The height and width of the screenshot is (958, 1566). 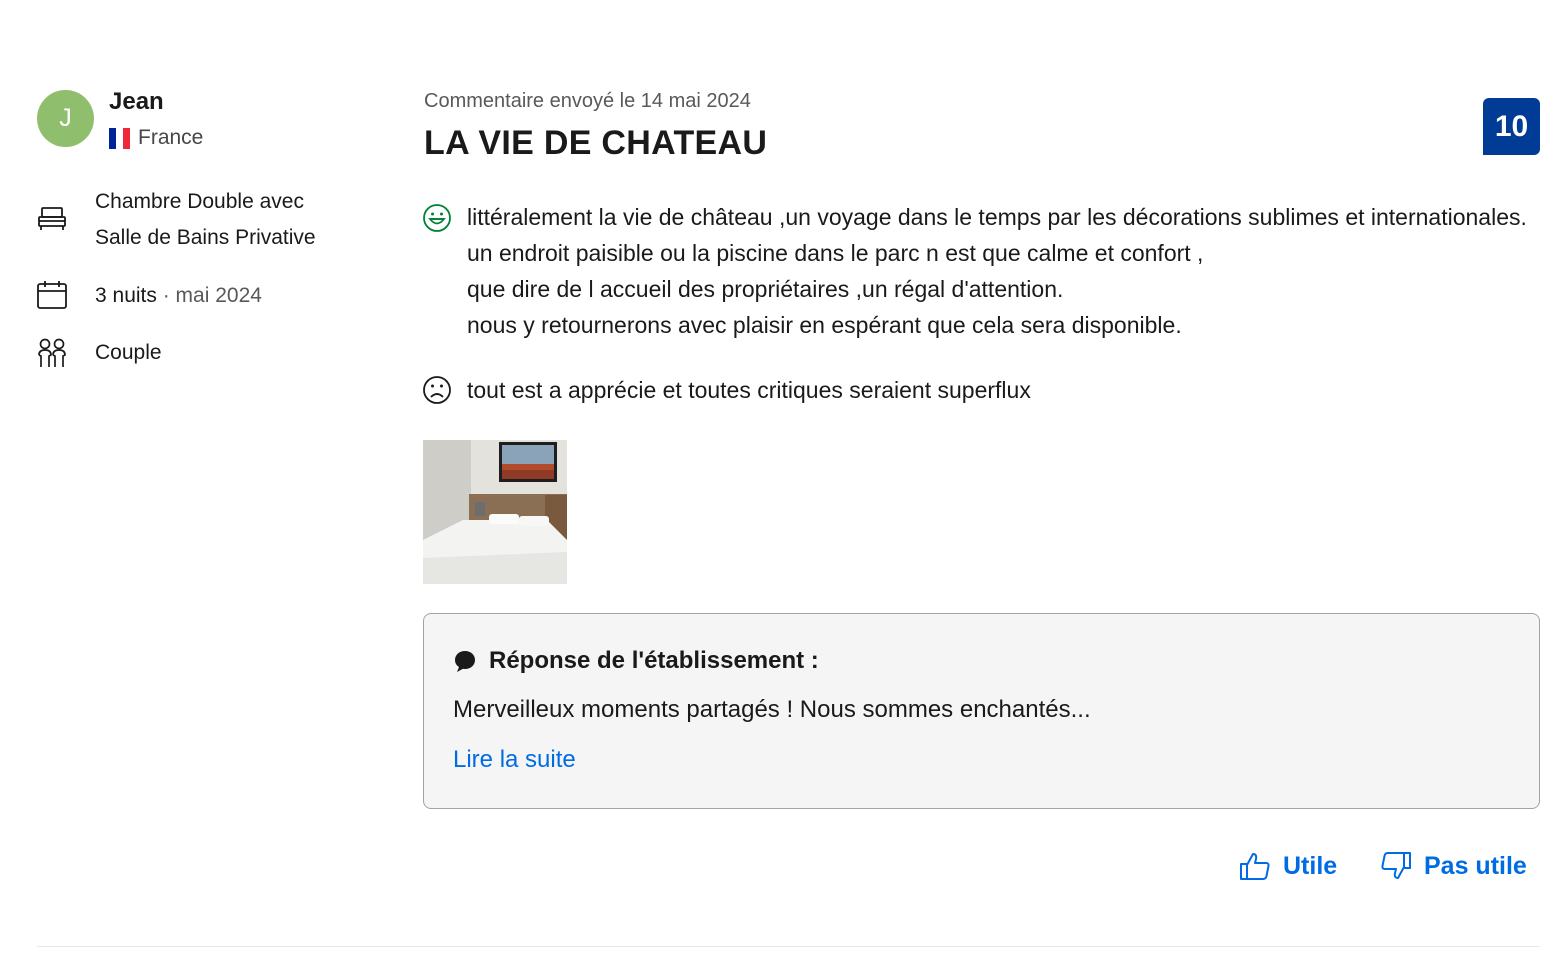 I want to click on review-title: LA VIE DE CHATEAU, so click(x=596, y=143).